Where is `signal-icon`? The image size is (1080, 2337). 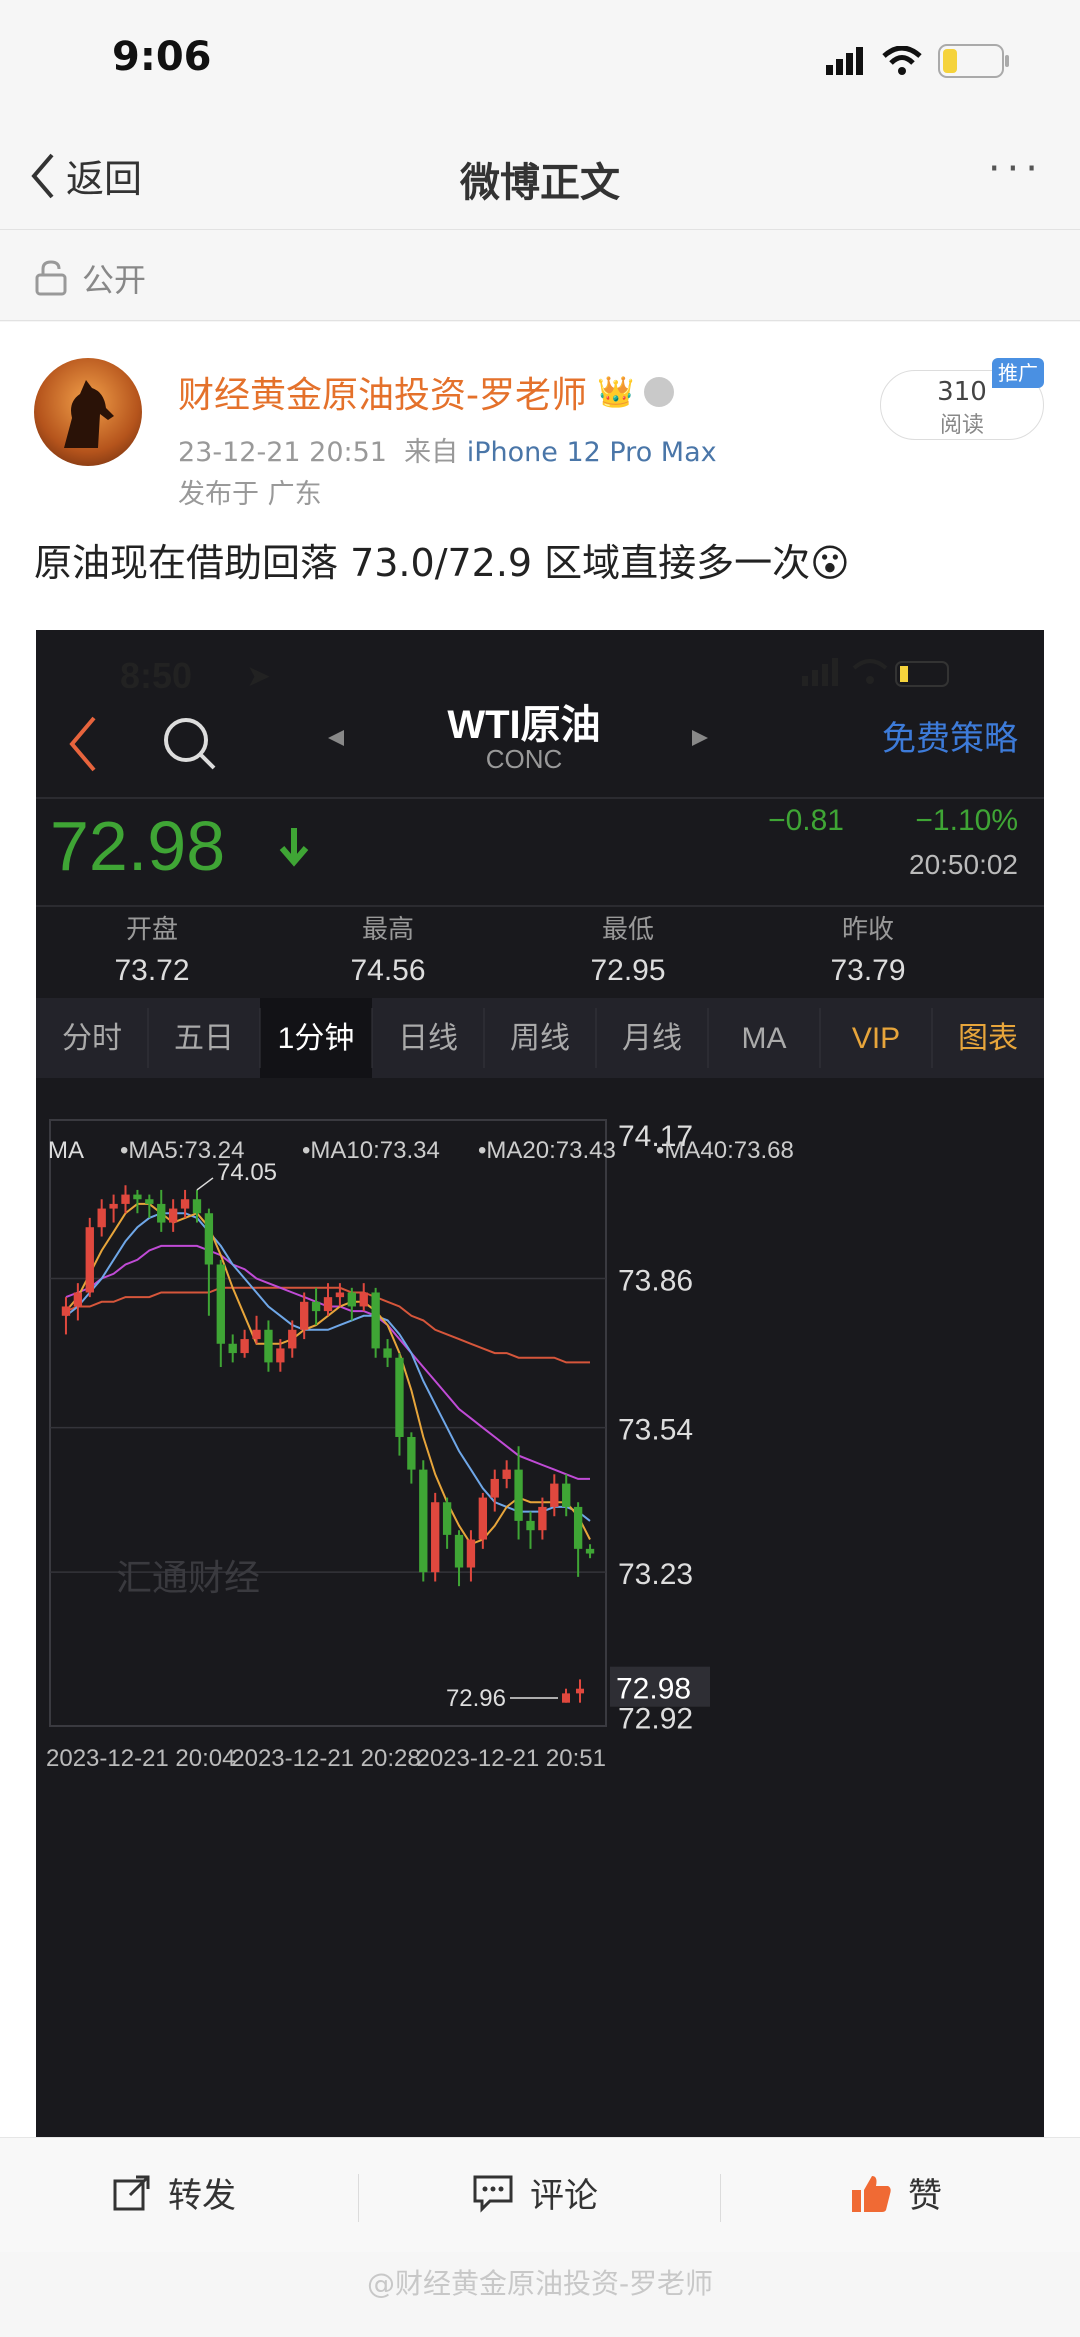 signal-icon is located at coordinates (844, 61).